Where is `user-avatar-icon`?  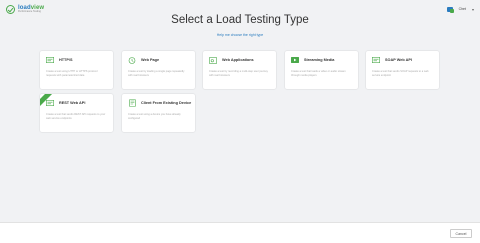 user-avatar-icon is located at coordinates (450, 9).